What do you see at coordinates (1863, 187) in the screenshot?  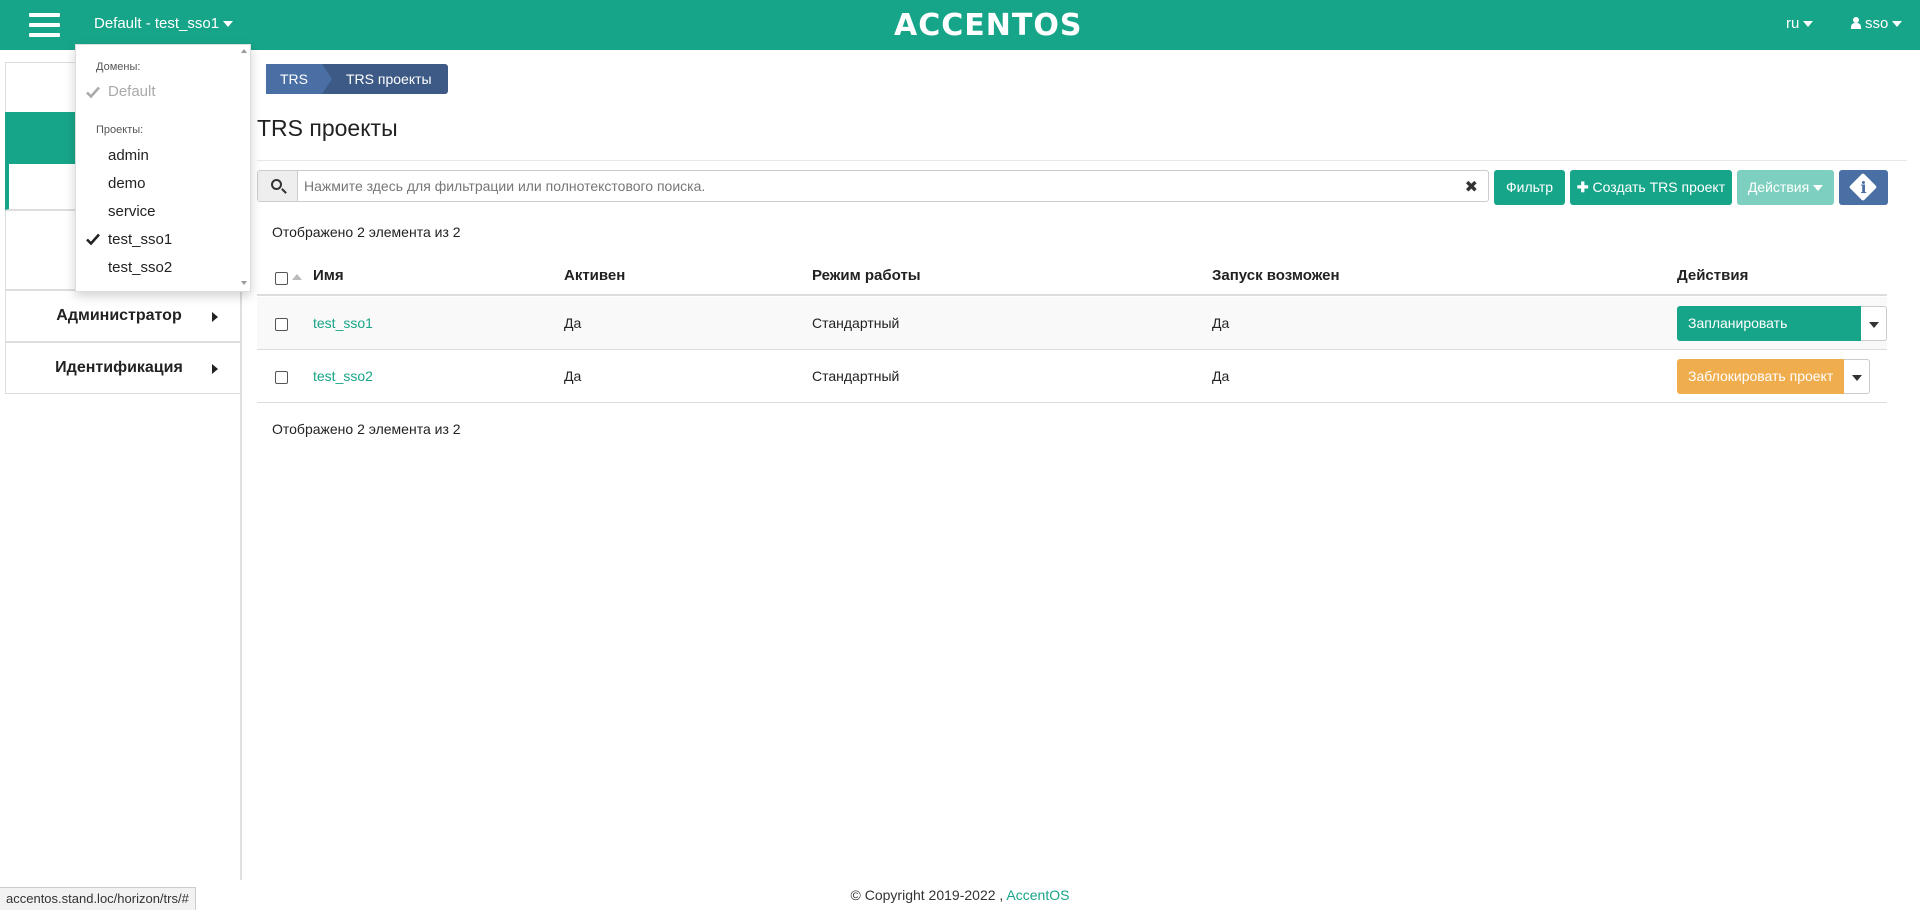 I see `info-button: i` at bounding box center [1863, 187].